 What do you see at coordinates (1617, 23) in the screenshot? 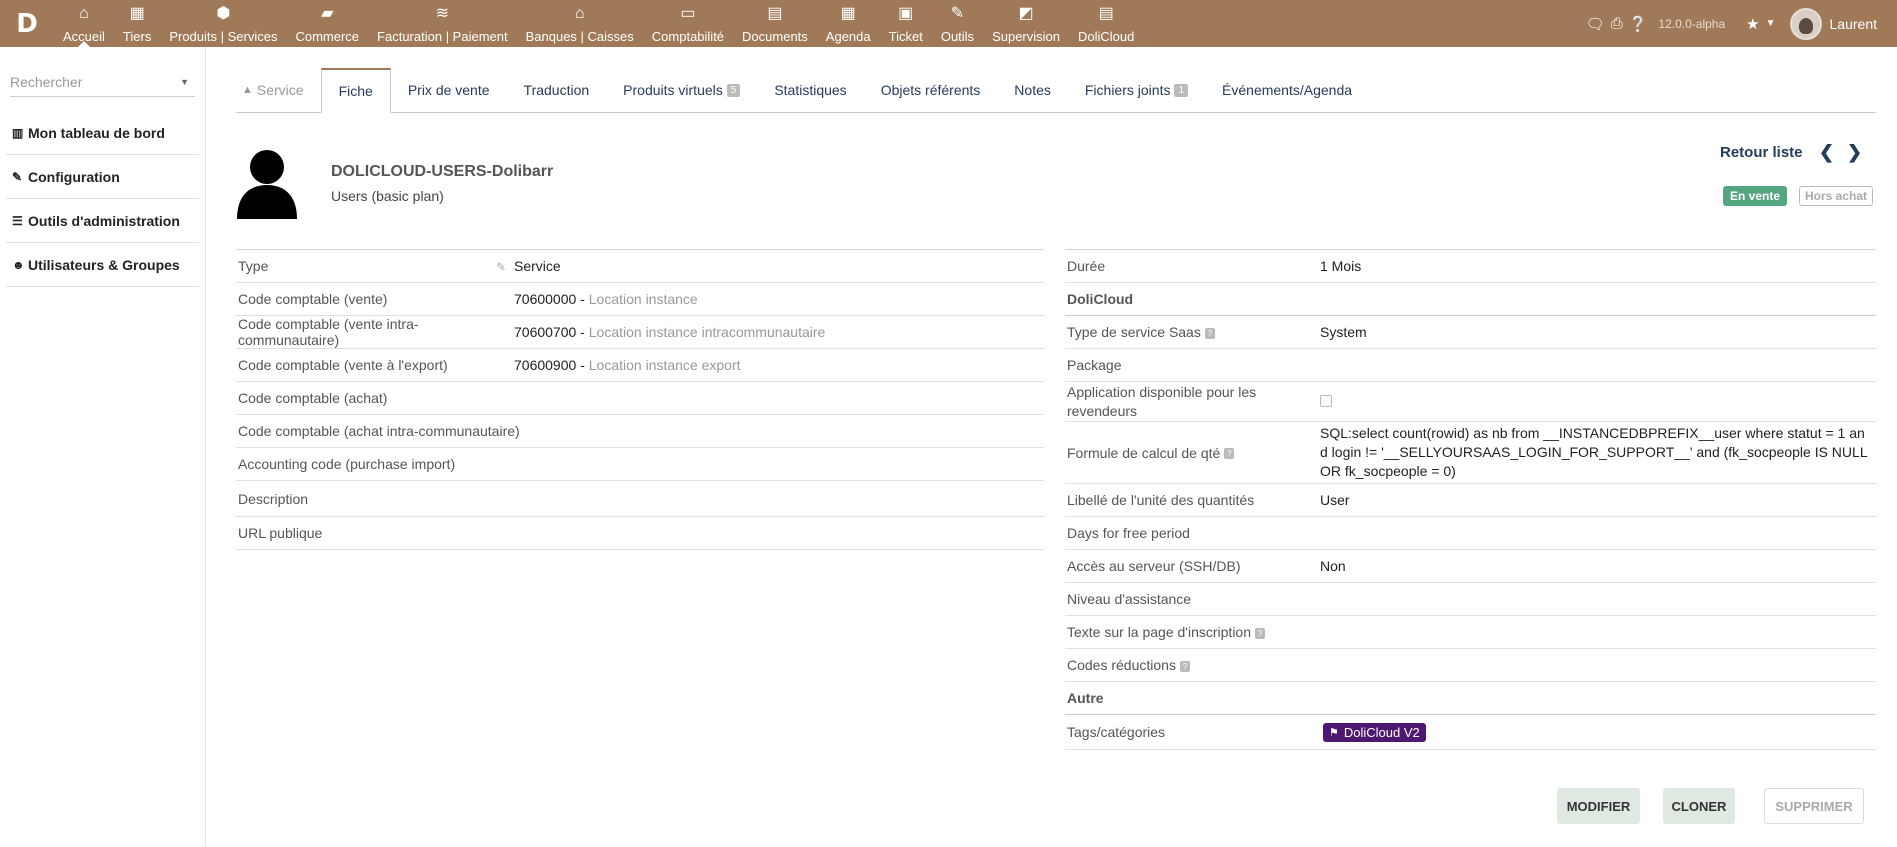
I see `print-icon: ⎙` at bounding box center [1617, 23].